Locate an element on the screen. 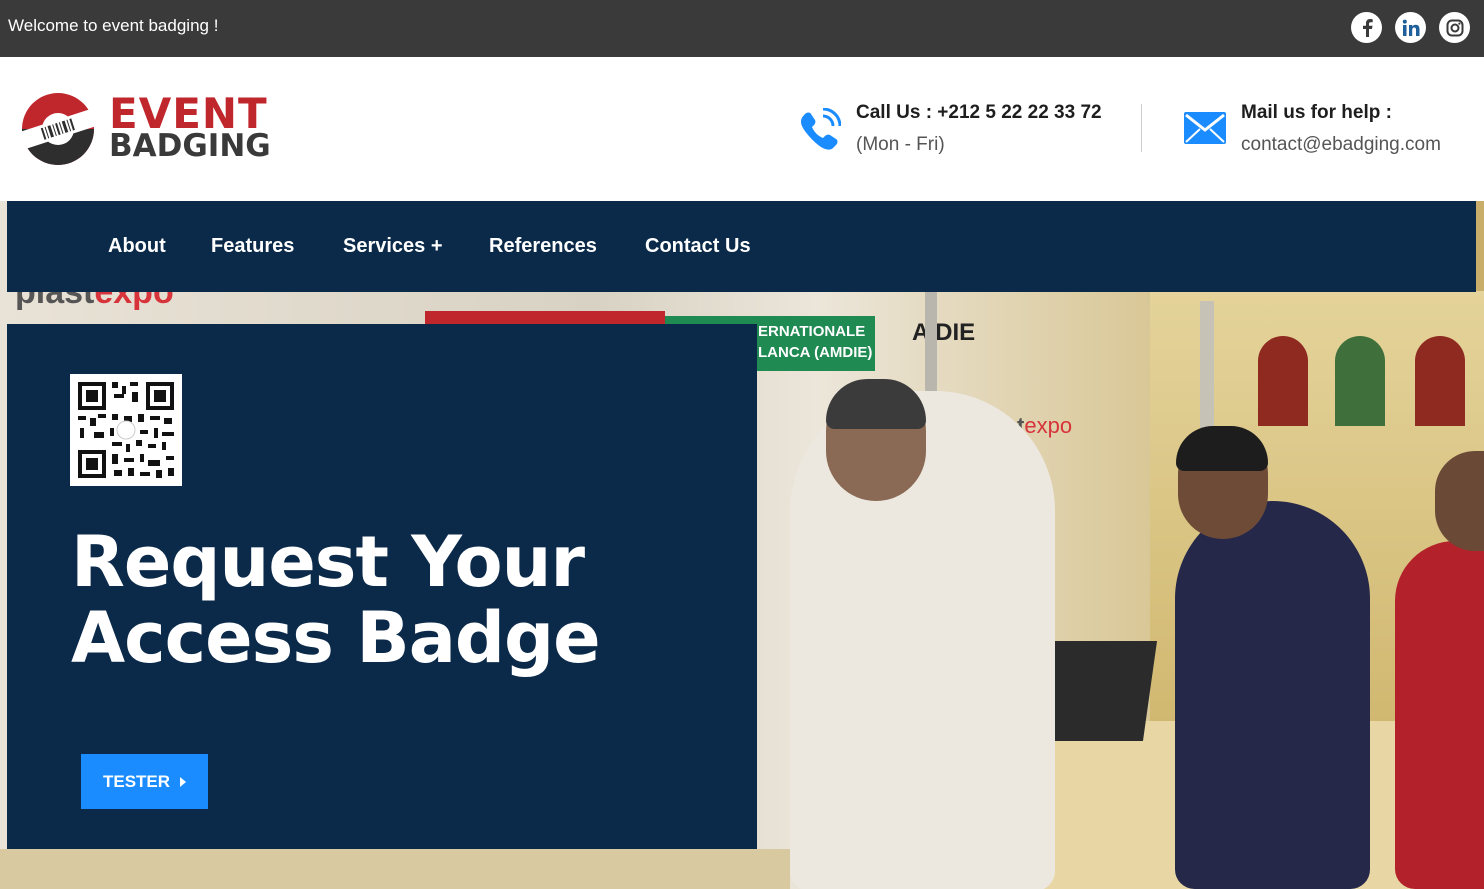 The height and width of the screenshot is (889, 1484). event-badging-logo: EVENT BADGING is located at coordinates (142, 129).